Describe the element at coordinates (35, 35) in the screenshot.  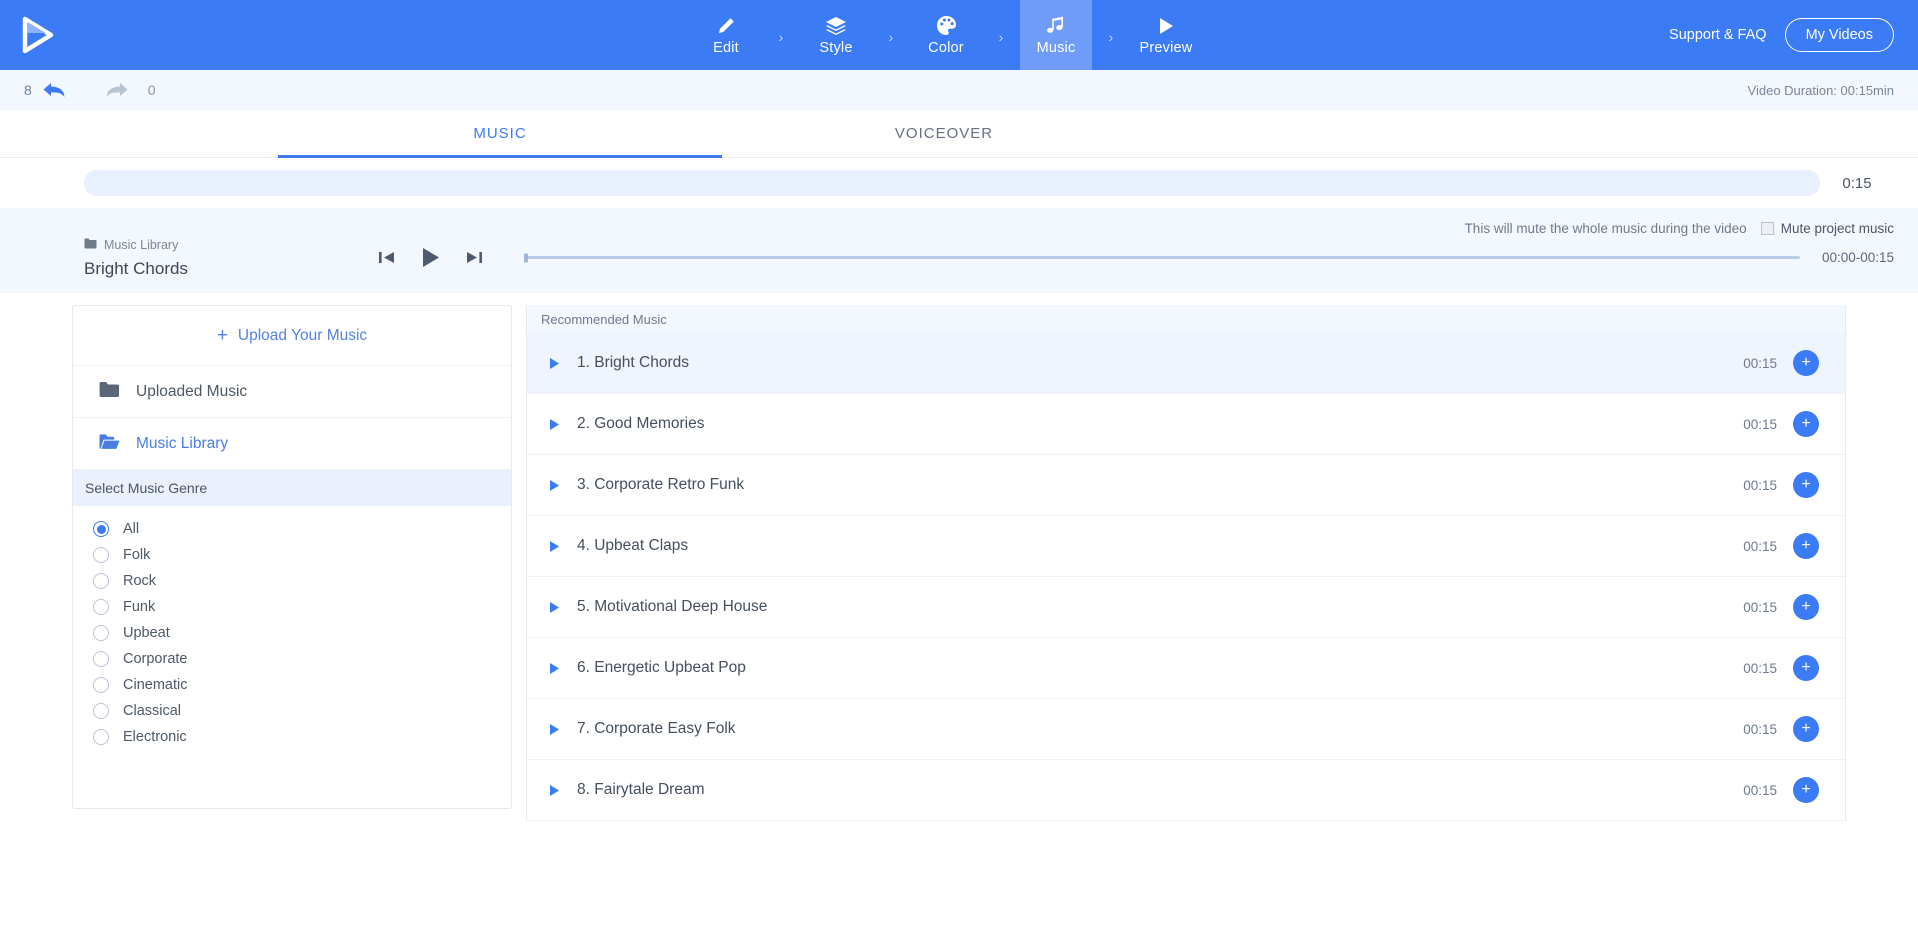
I see `app-logo` at that location.